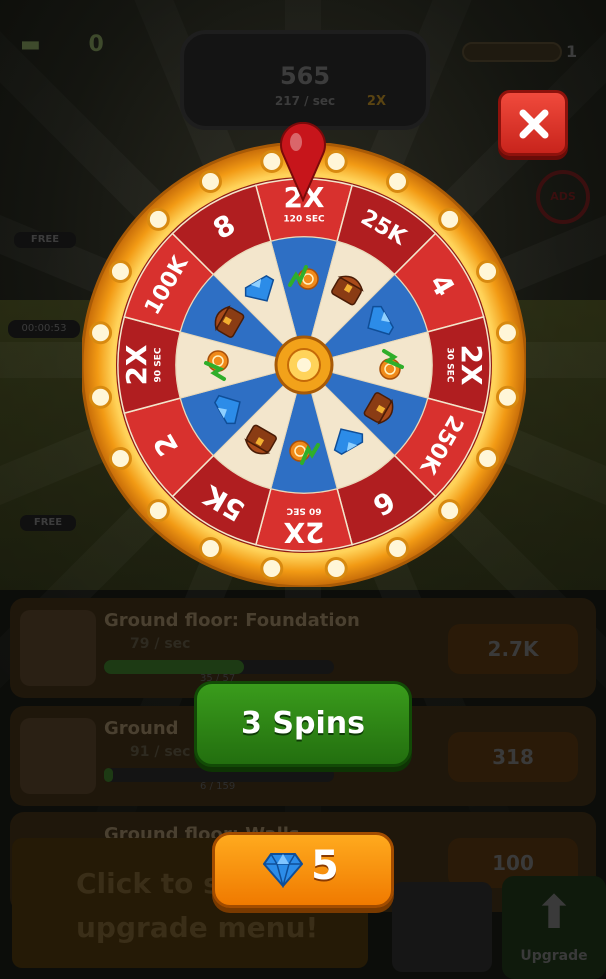  Describe the element at coordinates (218, 786) in the screenshot. I see `floor-count: 6 / 159` at that location.